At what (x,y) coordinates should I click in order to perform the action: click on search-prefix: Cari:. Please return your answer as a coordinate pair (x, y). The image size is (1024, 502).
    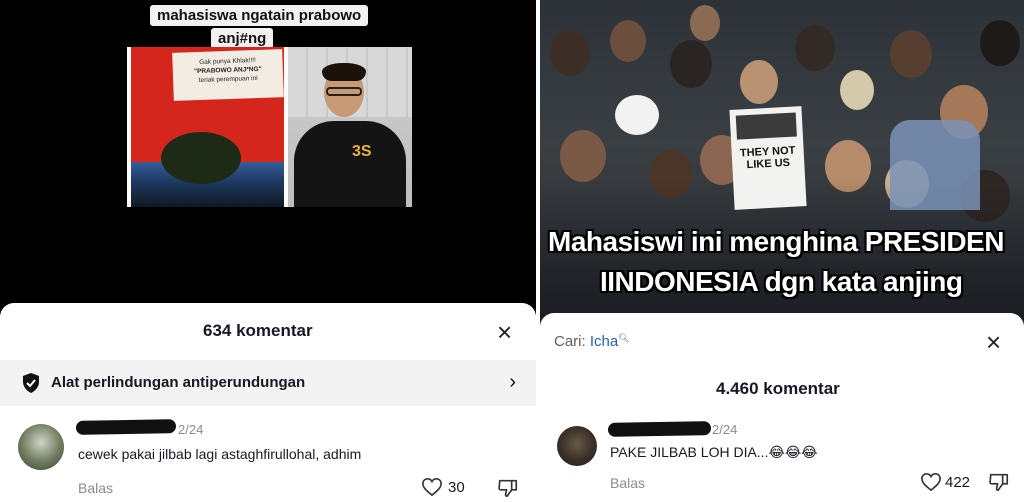
    Looking at the image, I should click on (570, 341).